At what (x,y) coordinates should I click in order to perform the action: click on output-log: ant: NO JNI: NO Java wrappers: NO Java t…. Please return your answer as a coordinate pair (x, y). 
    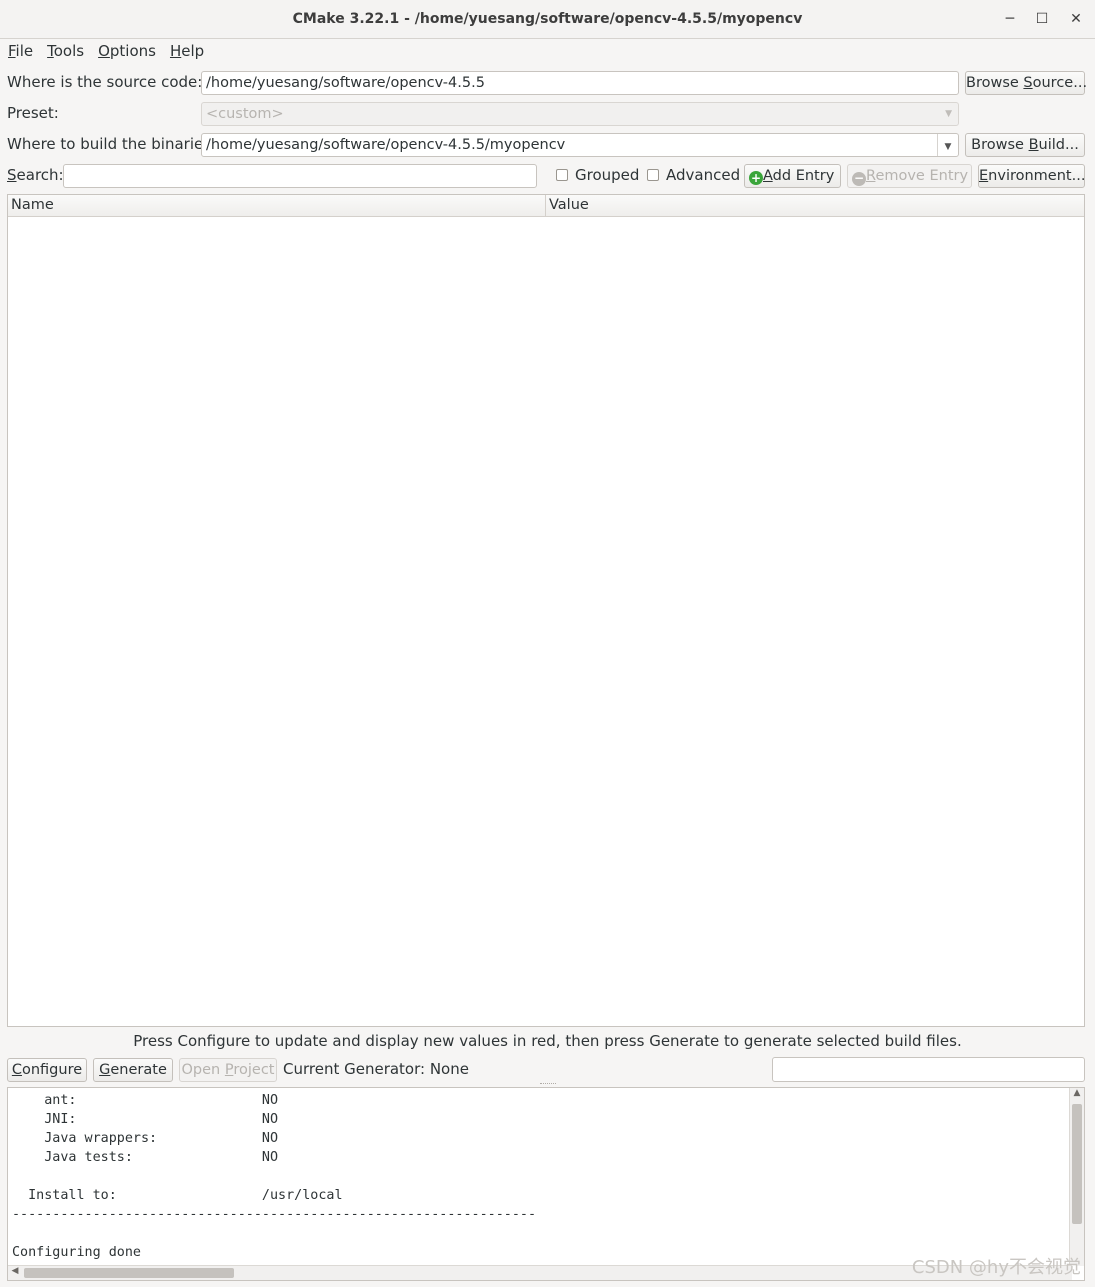
    Looking at the image, I should click on (546, 1184).